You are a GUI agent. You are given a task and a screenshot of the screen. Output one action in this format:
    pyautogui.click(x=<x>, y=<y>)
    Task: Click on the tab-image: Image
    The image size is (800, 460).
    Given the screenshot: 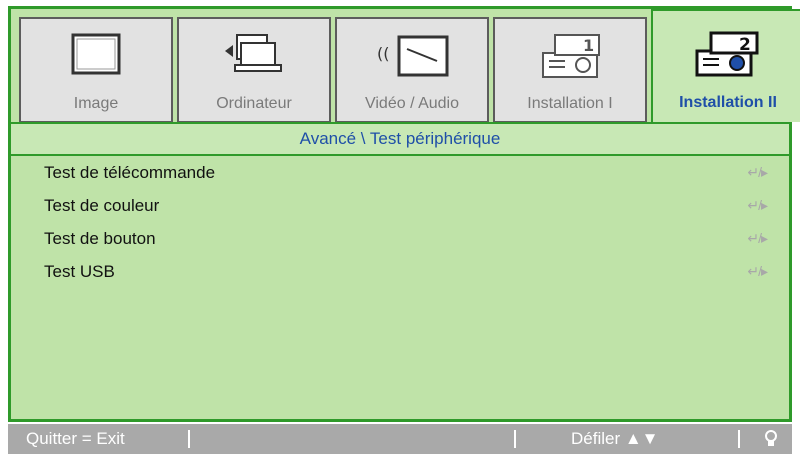 What is the action you would take?
    pyautogui.click(x=96, y=70)
    